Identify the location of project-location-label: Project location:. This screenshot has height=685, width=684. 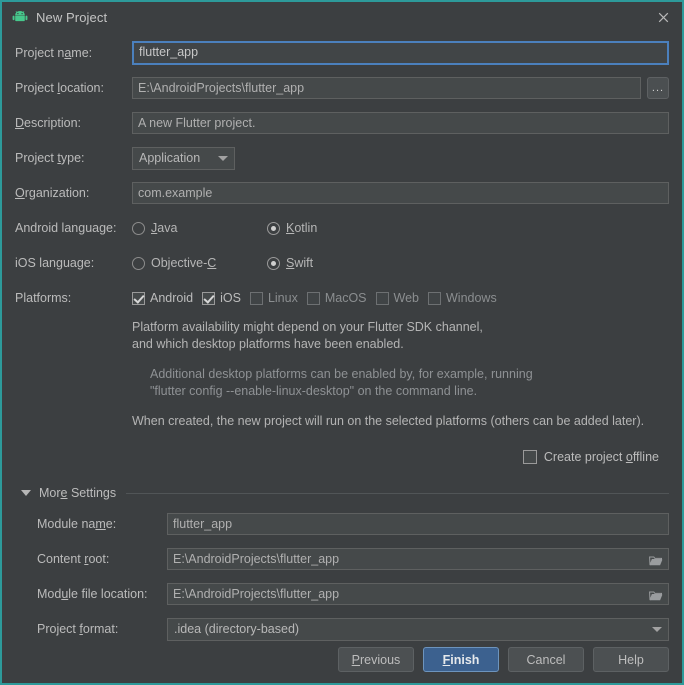
(59, 88).